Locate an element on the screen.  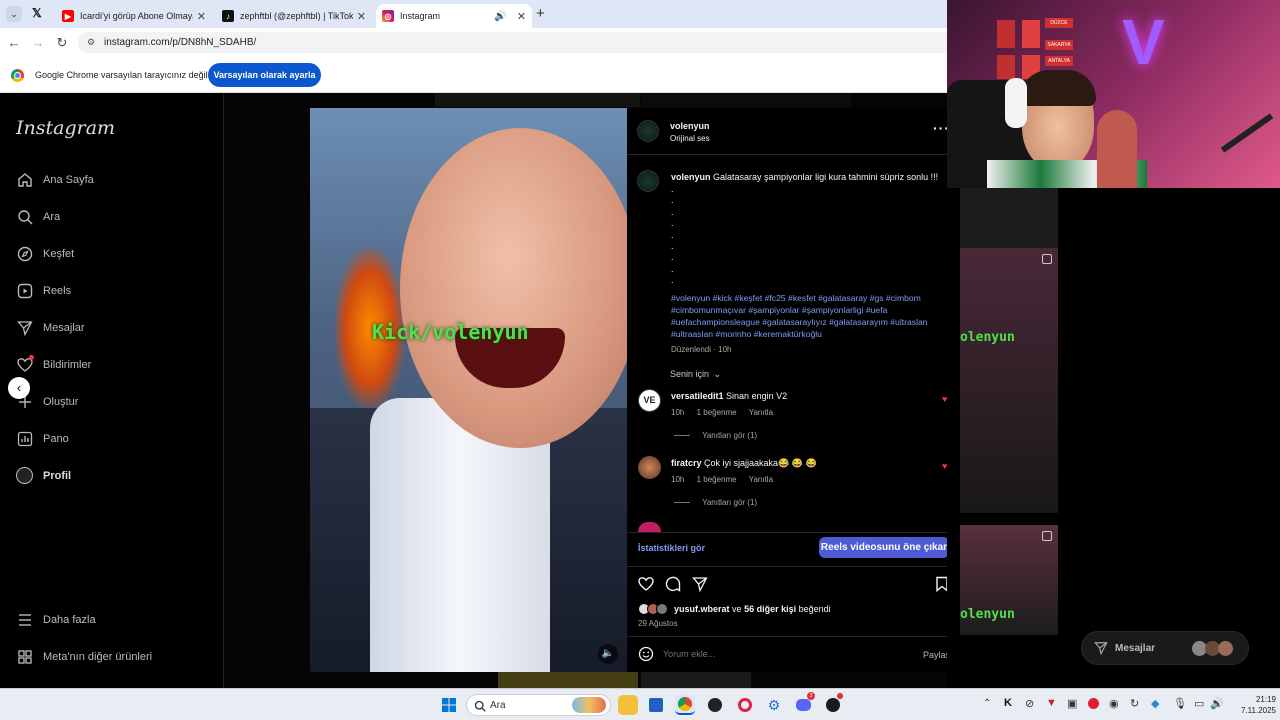
tray-icon: ↻ is located at coordinates (1134, 703).